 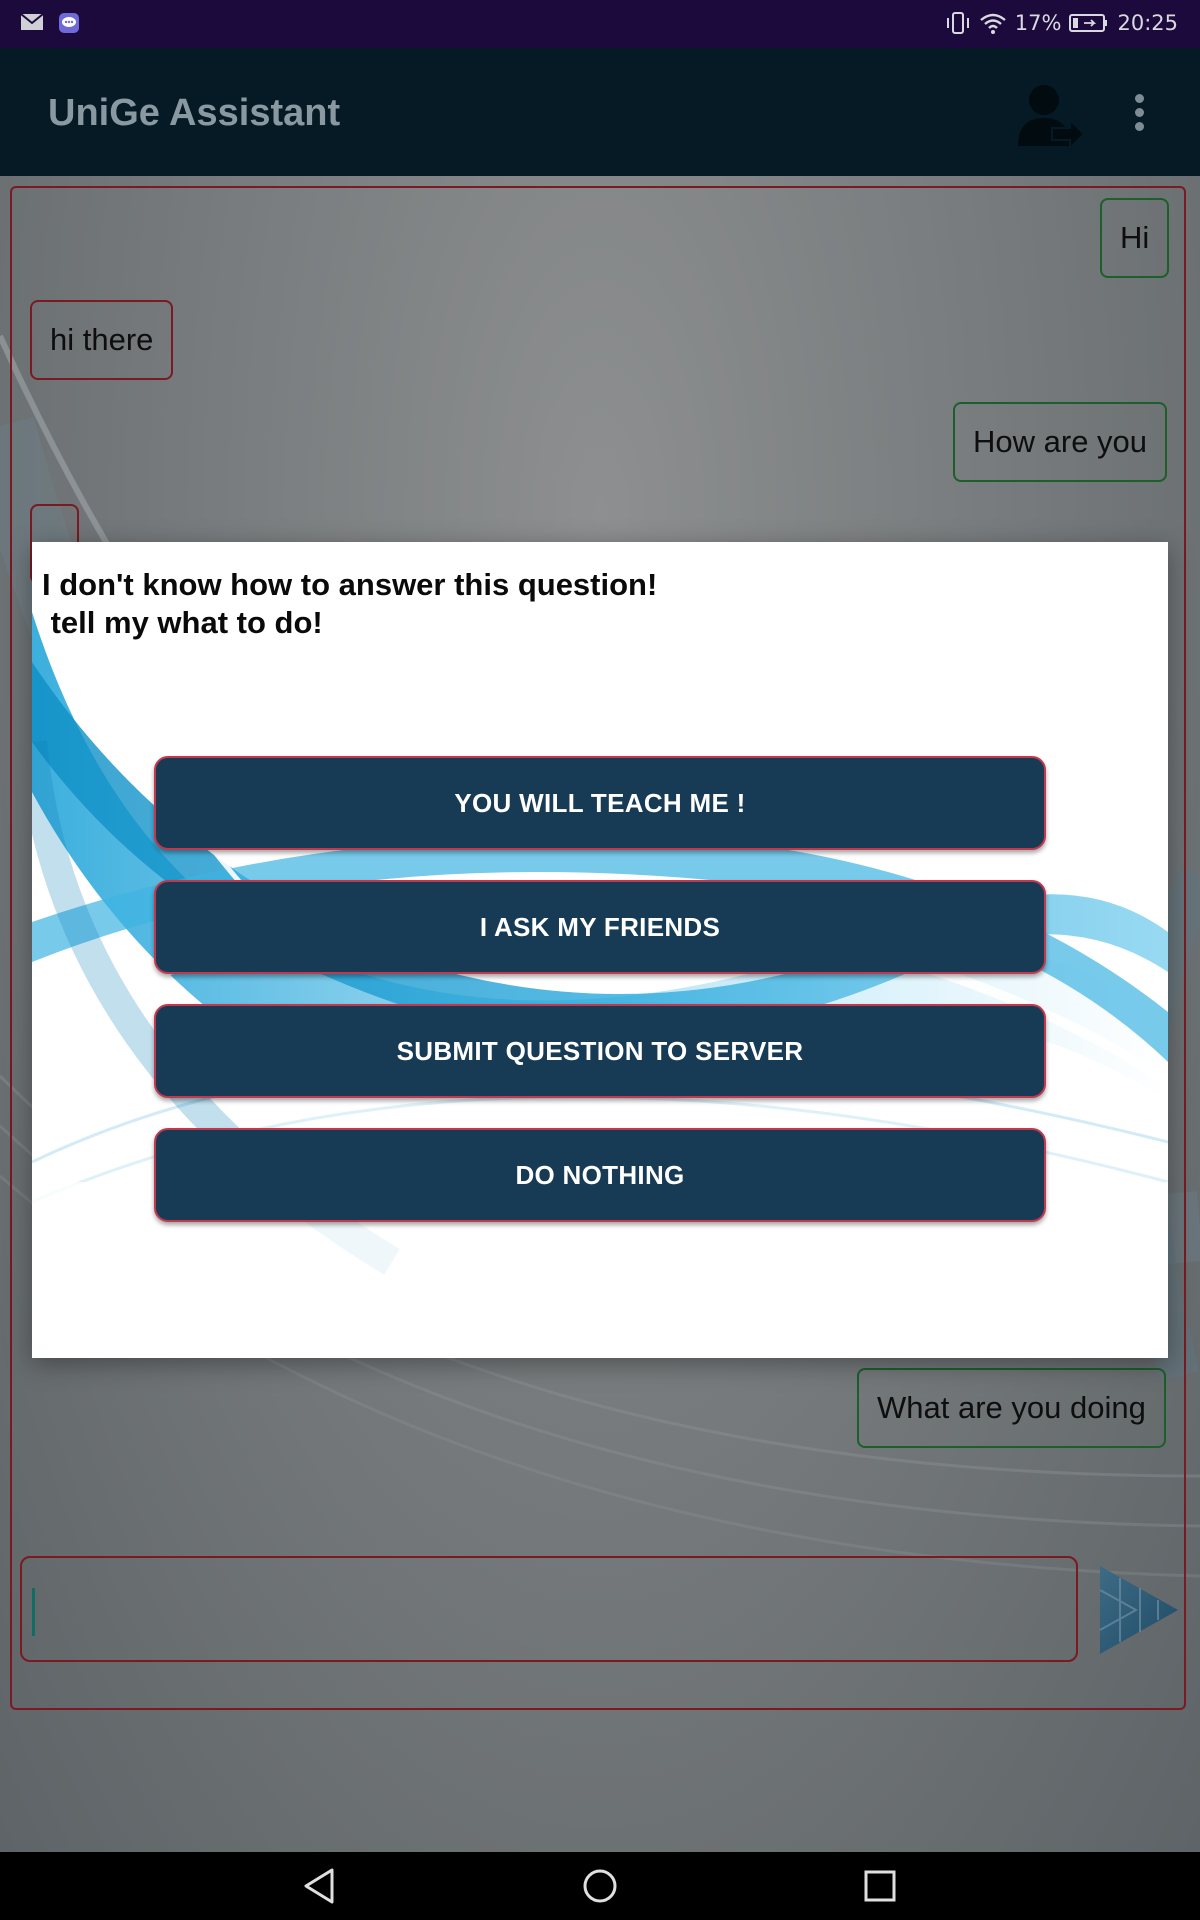 I want to click on battery-percent: 17%, so click(x=1038, y=23).